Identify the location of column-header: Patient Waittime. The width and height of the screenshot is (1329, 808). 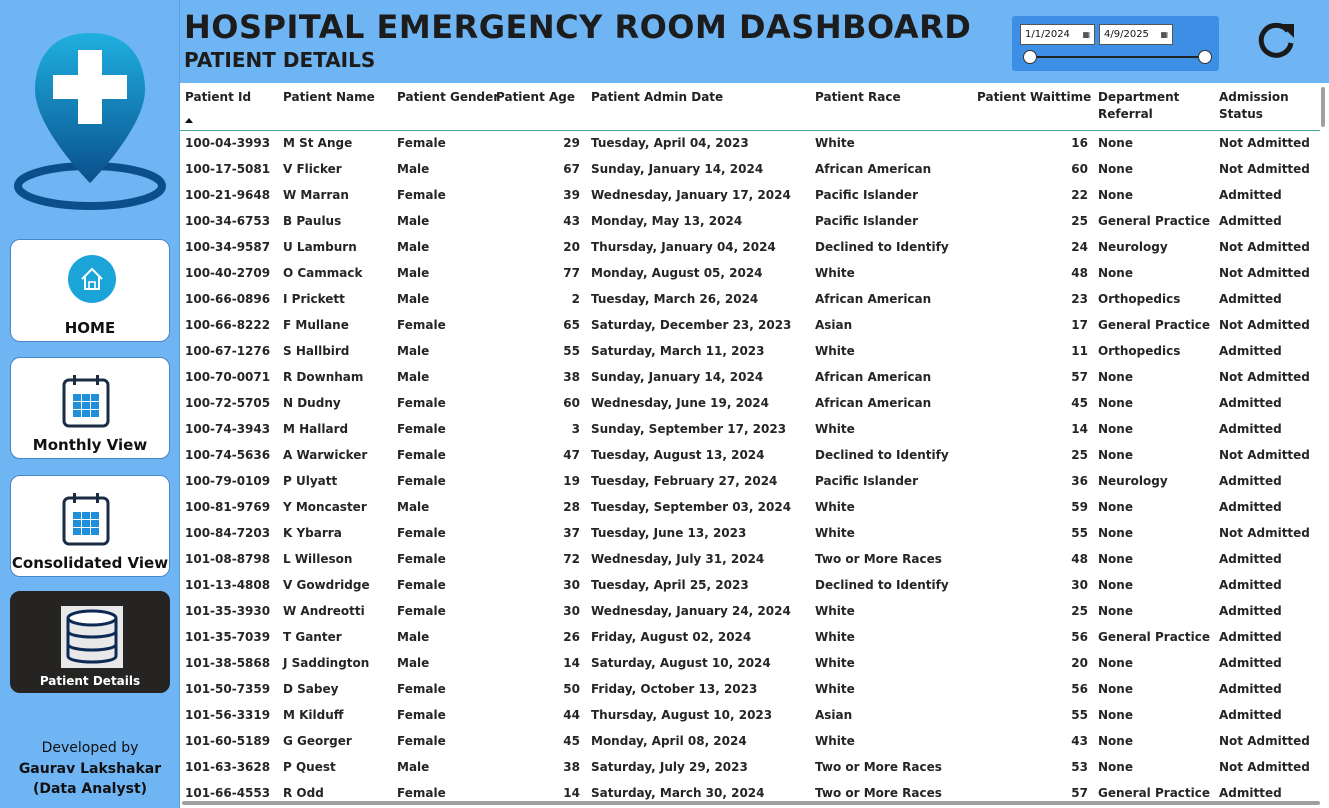
(1034, 97).